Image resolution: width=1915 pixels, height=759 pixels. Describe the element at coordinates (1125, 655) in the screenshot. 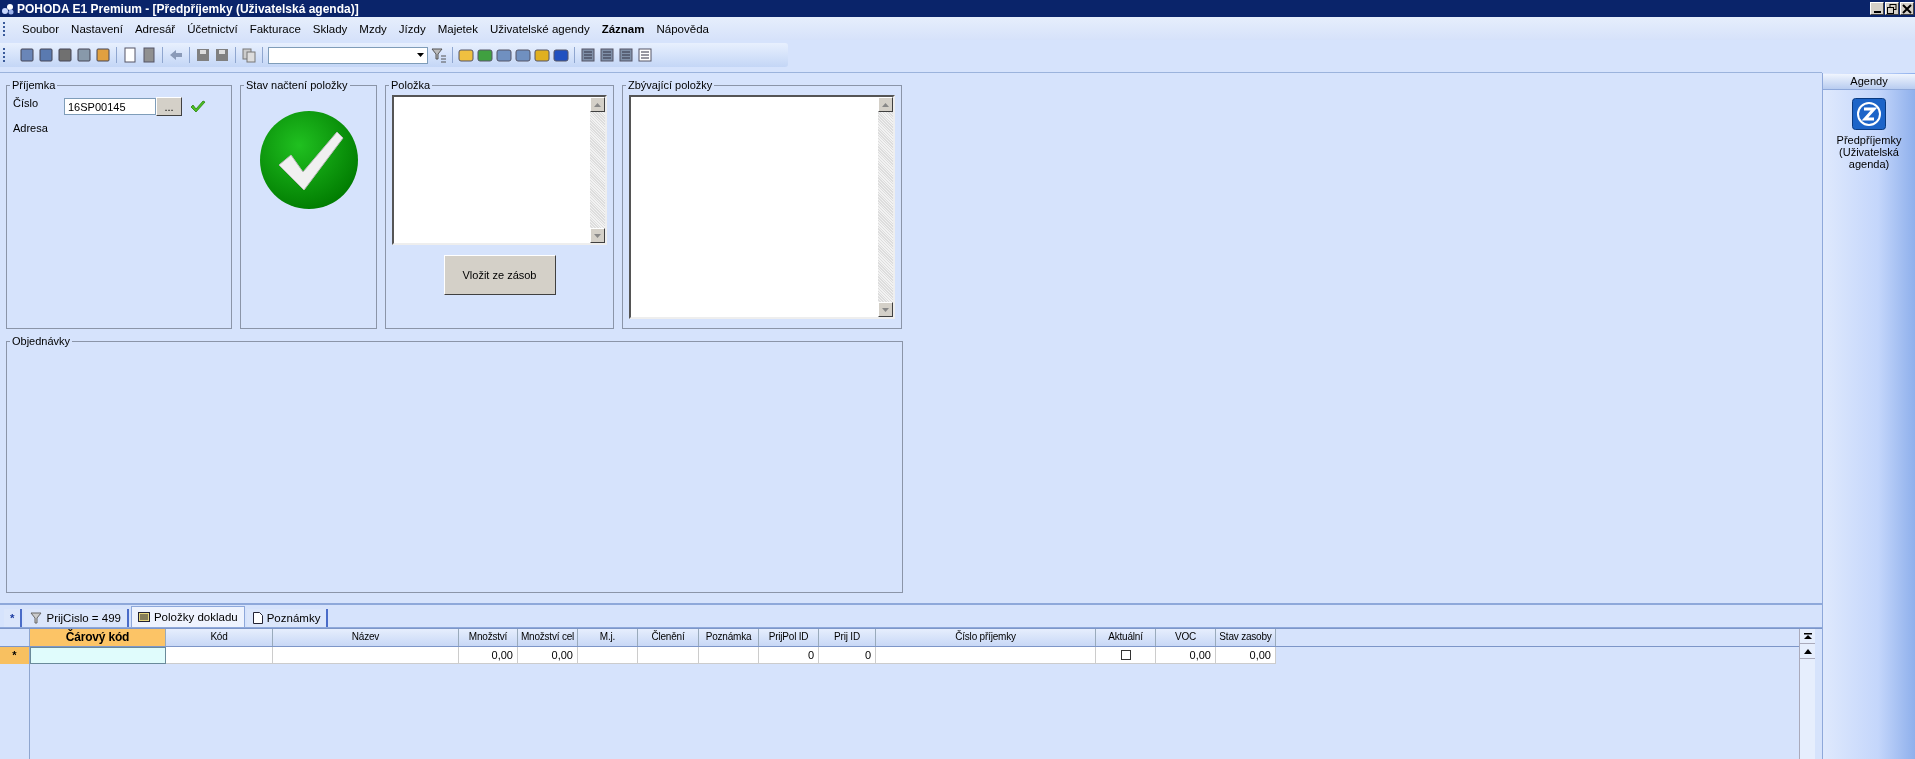

I see `checkbox` at that location.